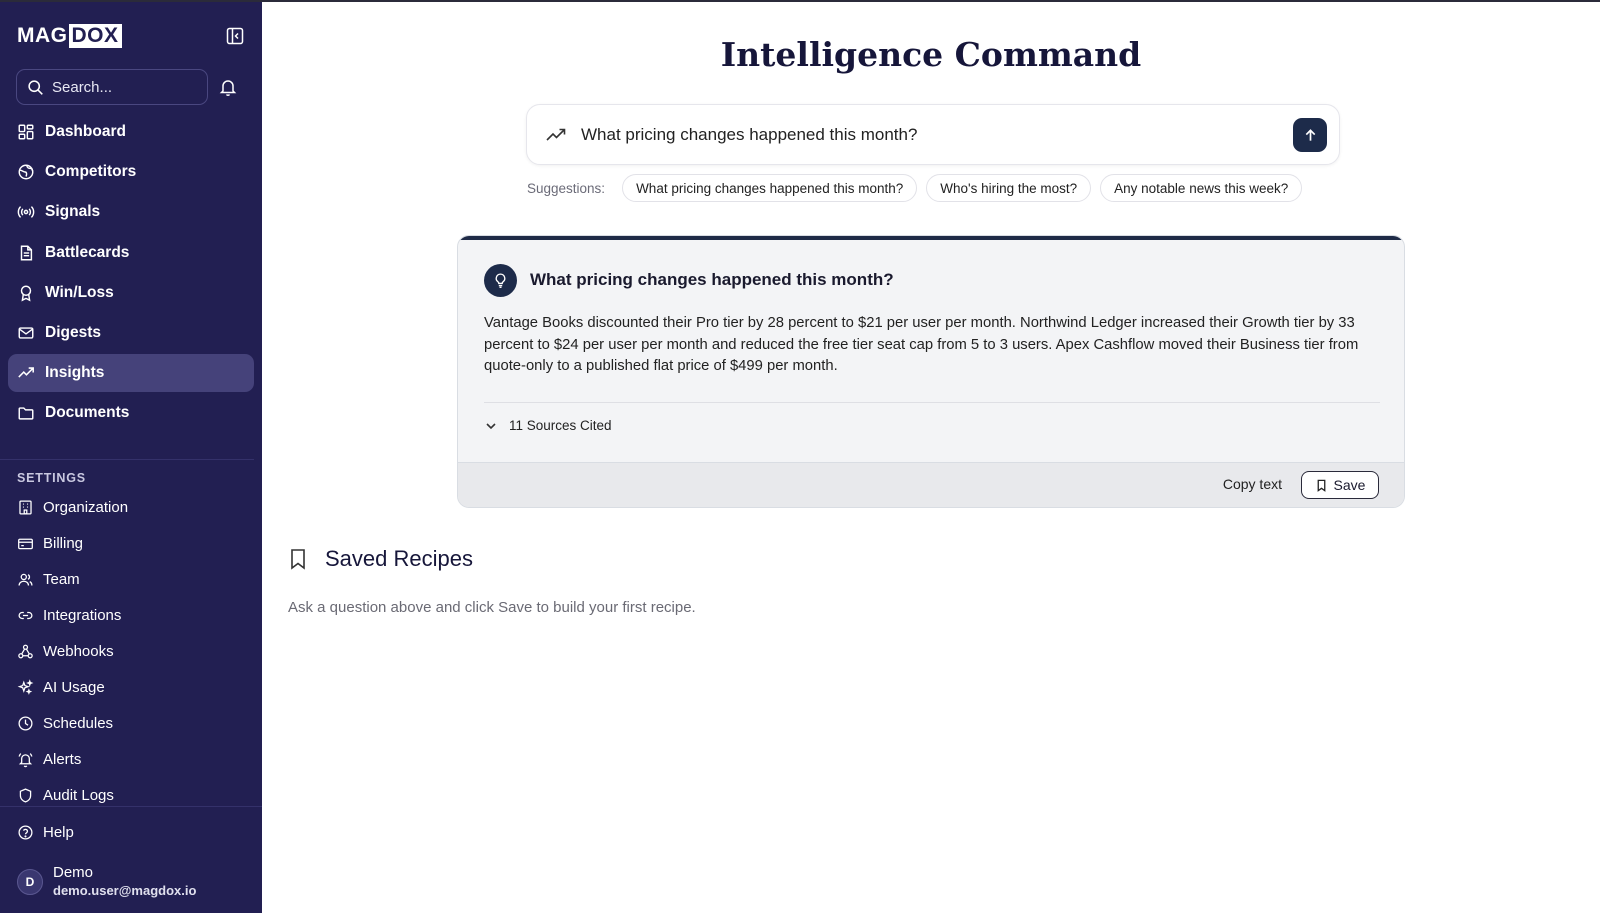 The image size is (1600, 913). What do you see at coordinates (25, 723) in the screenshot?
I see `clock-icon` at bounding box center [25, 723].